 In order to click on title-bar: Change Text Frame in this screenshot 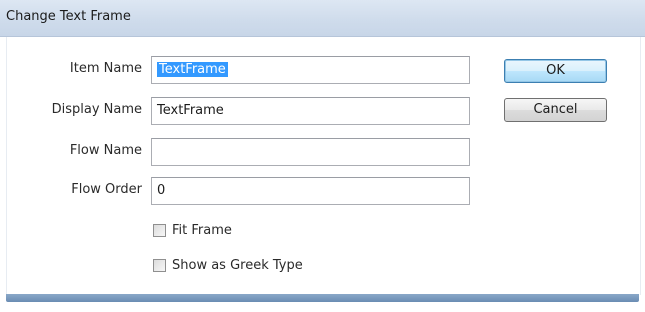, I will do `click(322, 18)`.